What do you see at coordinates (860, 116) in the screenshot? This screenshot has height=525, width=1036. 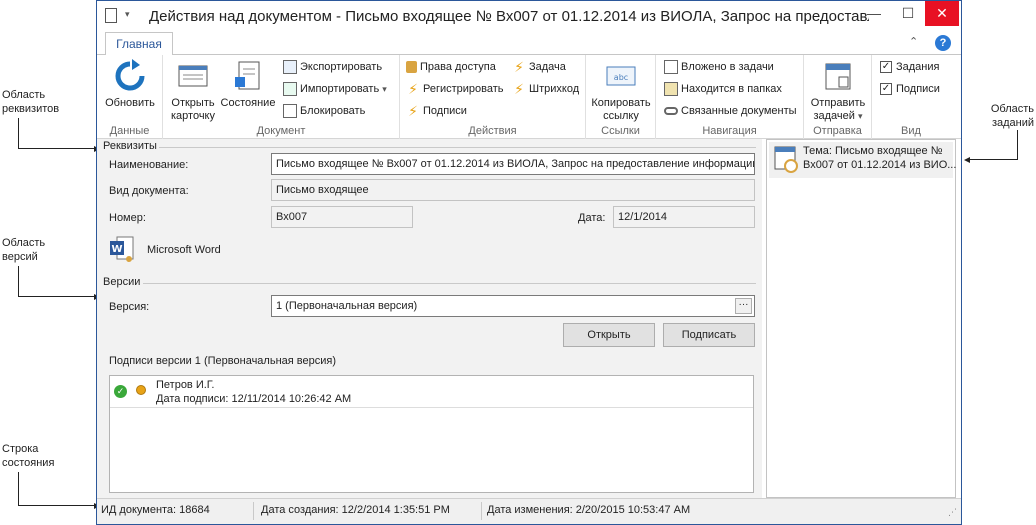 I see `send-dropdown-icon: ▾` at bounding box center [860, 116].